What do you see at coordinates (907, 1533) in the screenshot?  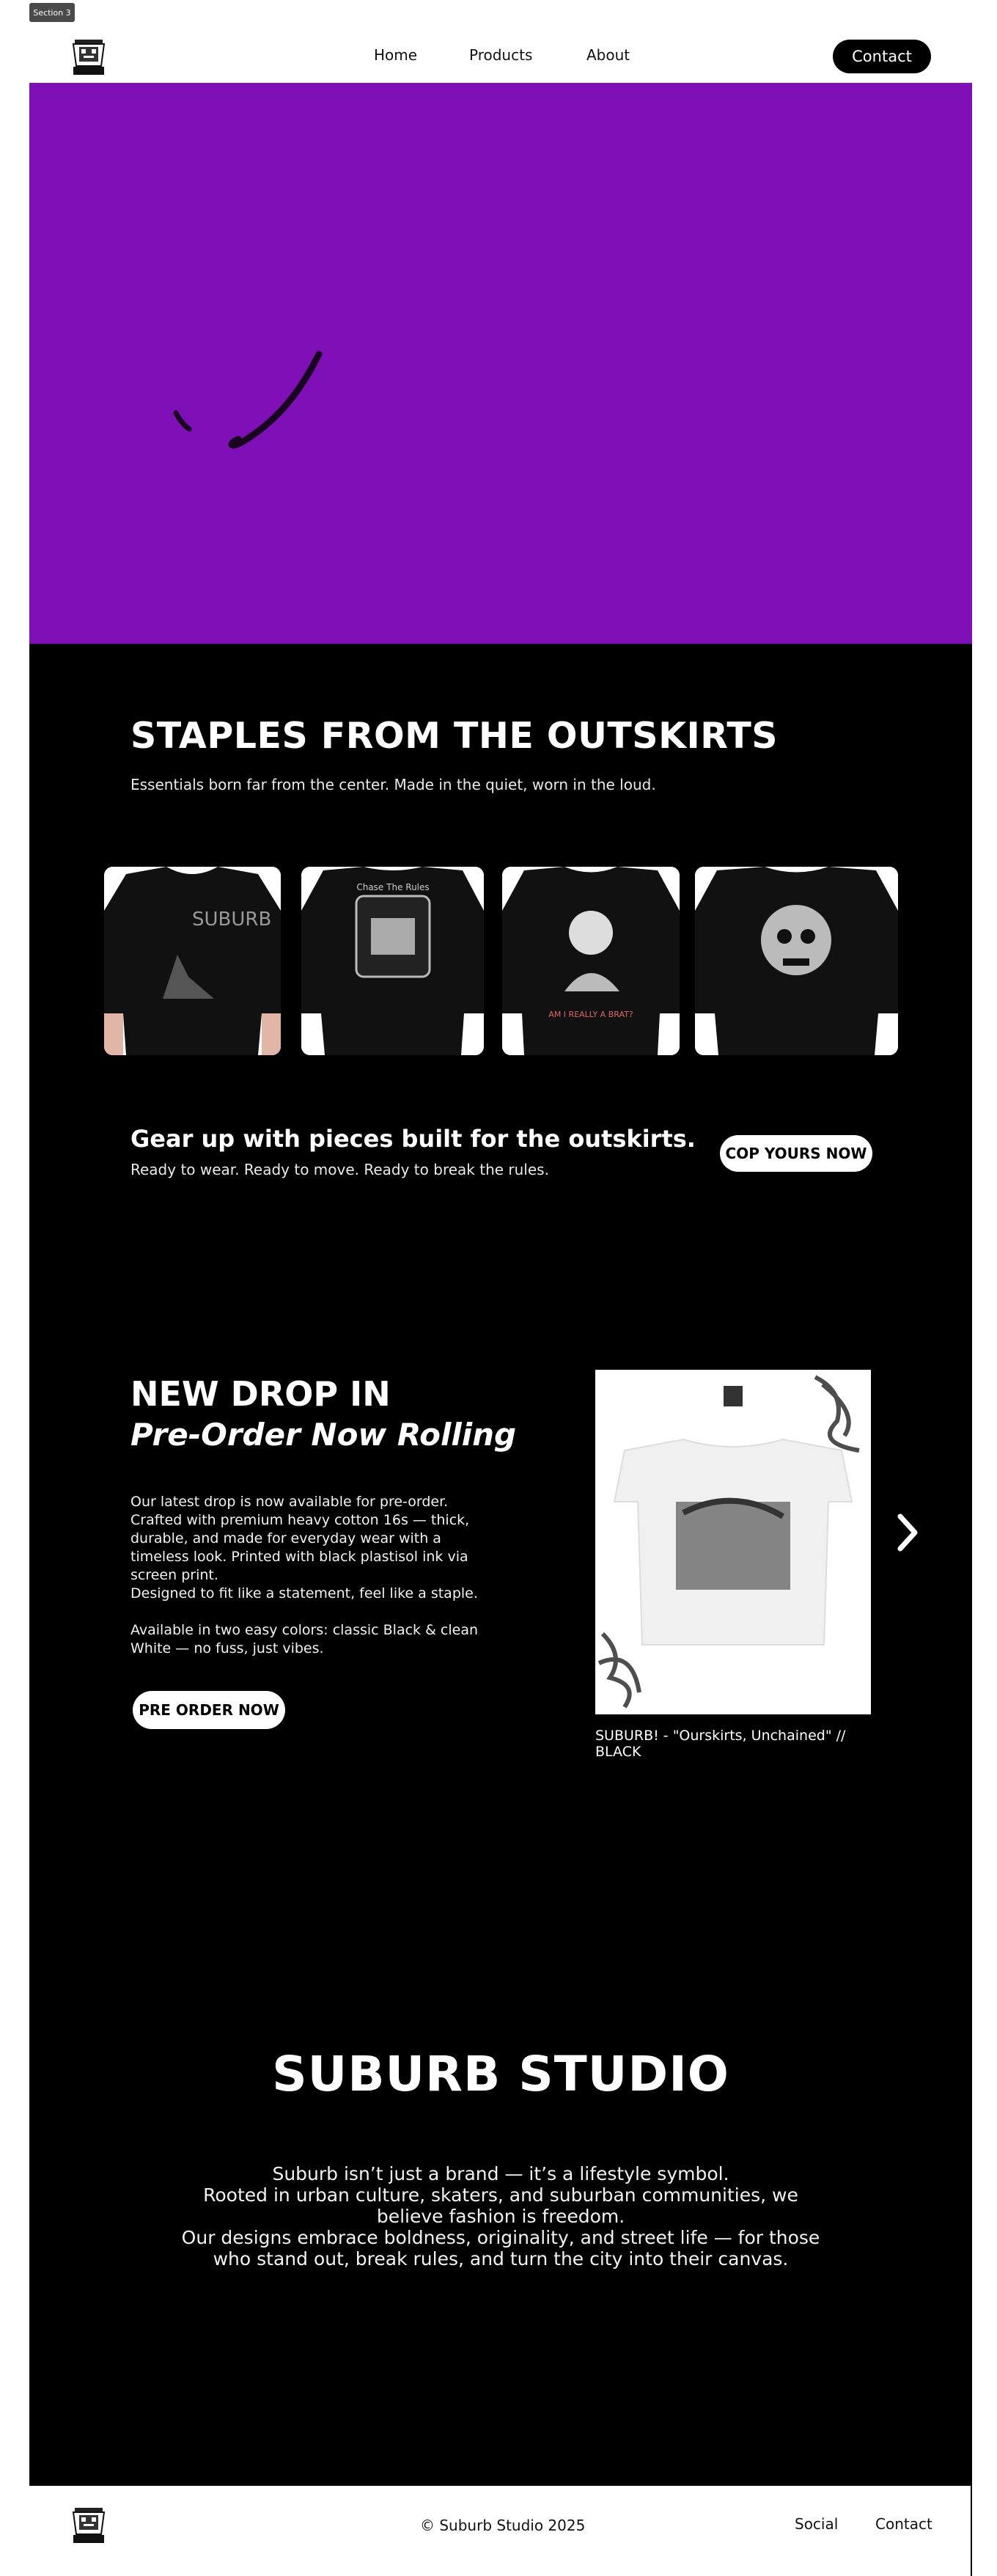 I see `chevron-right-icon` at bounding box center [907, 1533].